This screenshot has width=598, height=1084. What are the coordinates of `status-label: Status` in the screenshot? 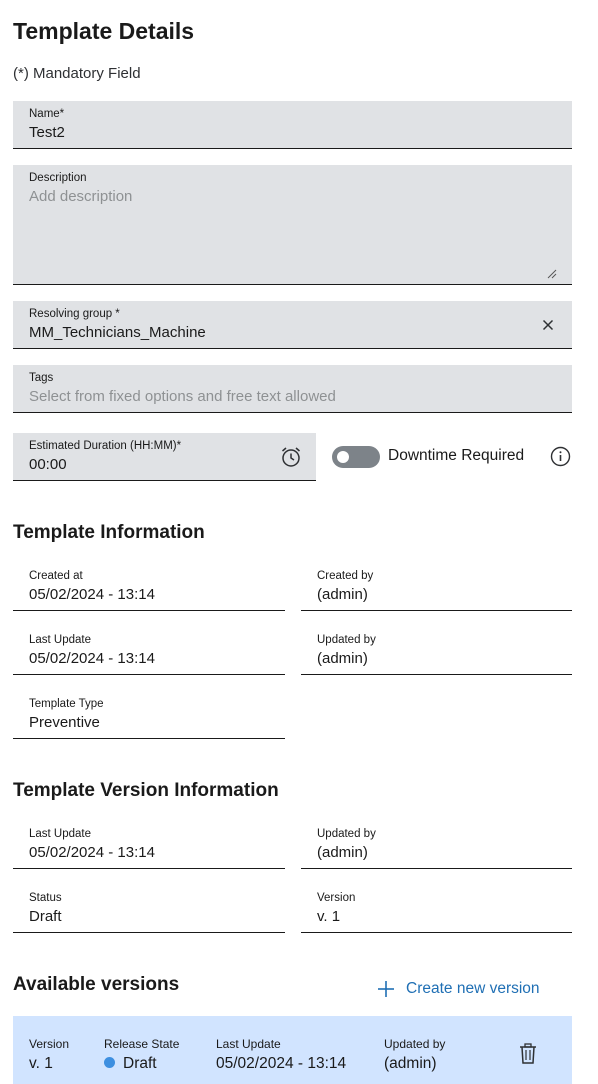 It's located at (45, 898).